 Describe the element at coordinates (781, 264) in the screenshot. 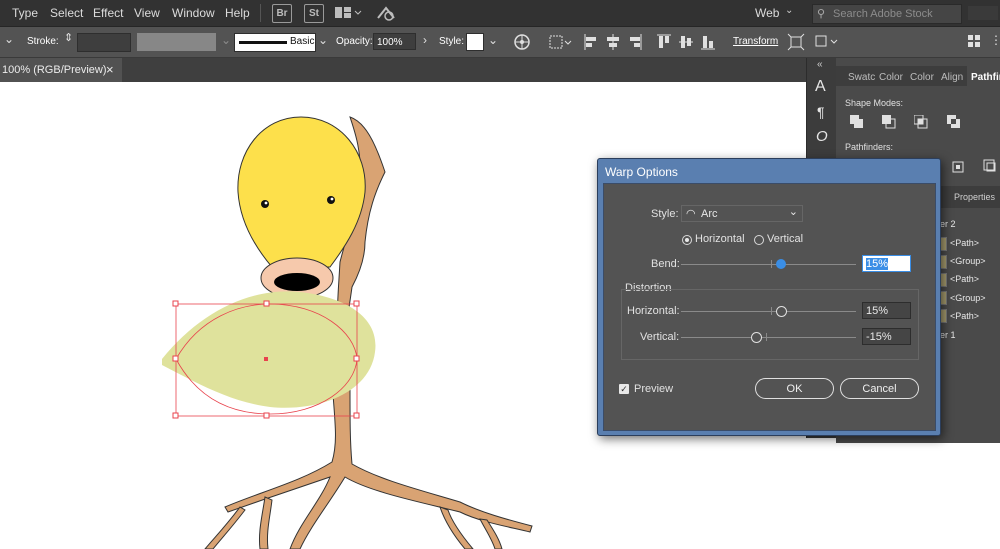

I see `bend-slider-thumb` at that location.